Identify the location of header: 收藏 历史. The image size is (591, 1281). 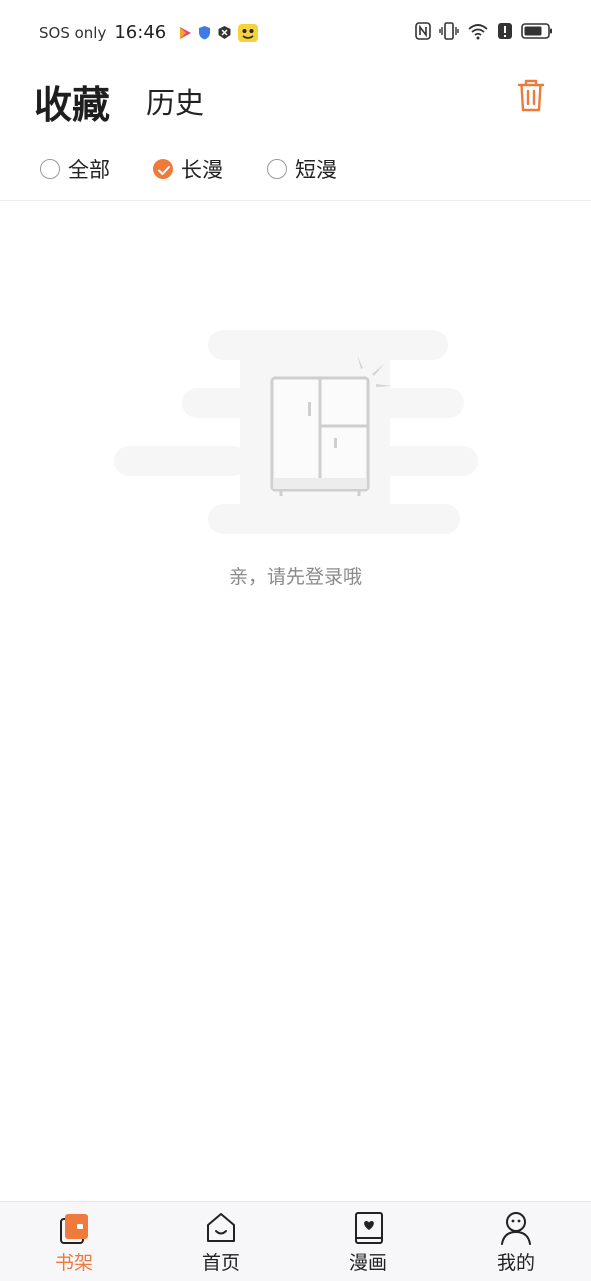
(295, 101).